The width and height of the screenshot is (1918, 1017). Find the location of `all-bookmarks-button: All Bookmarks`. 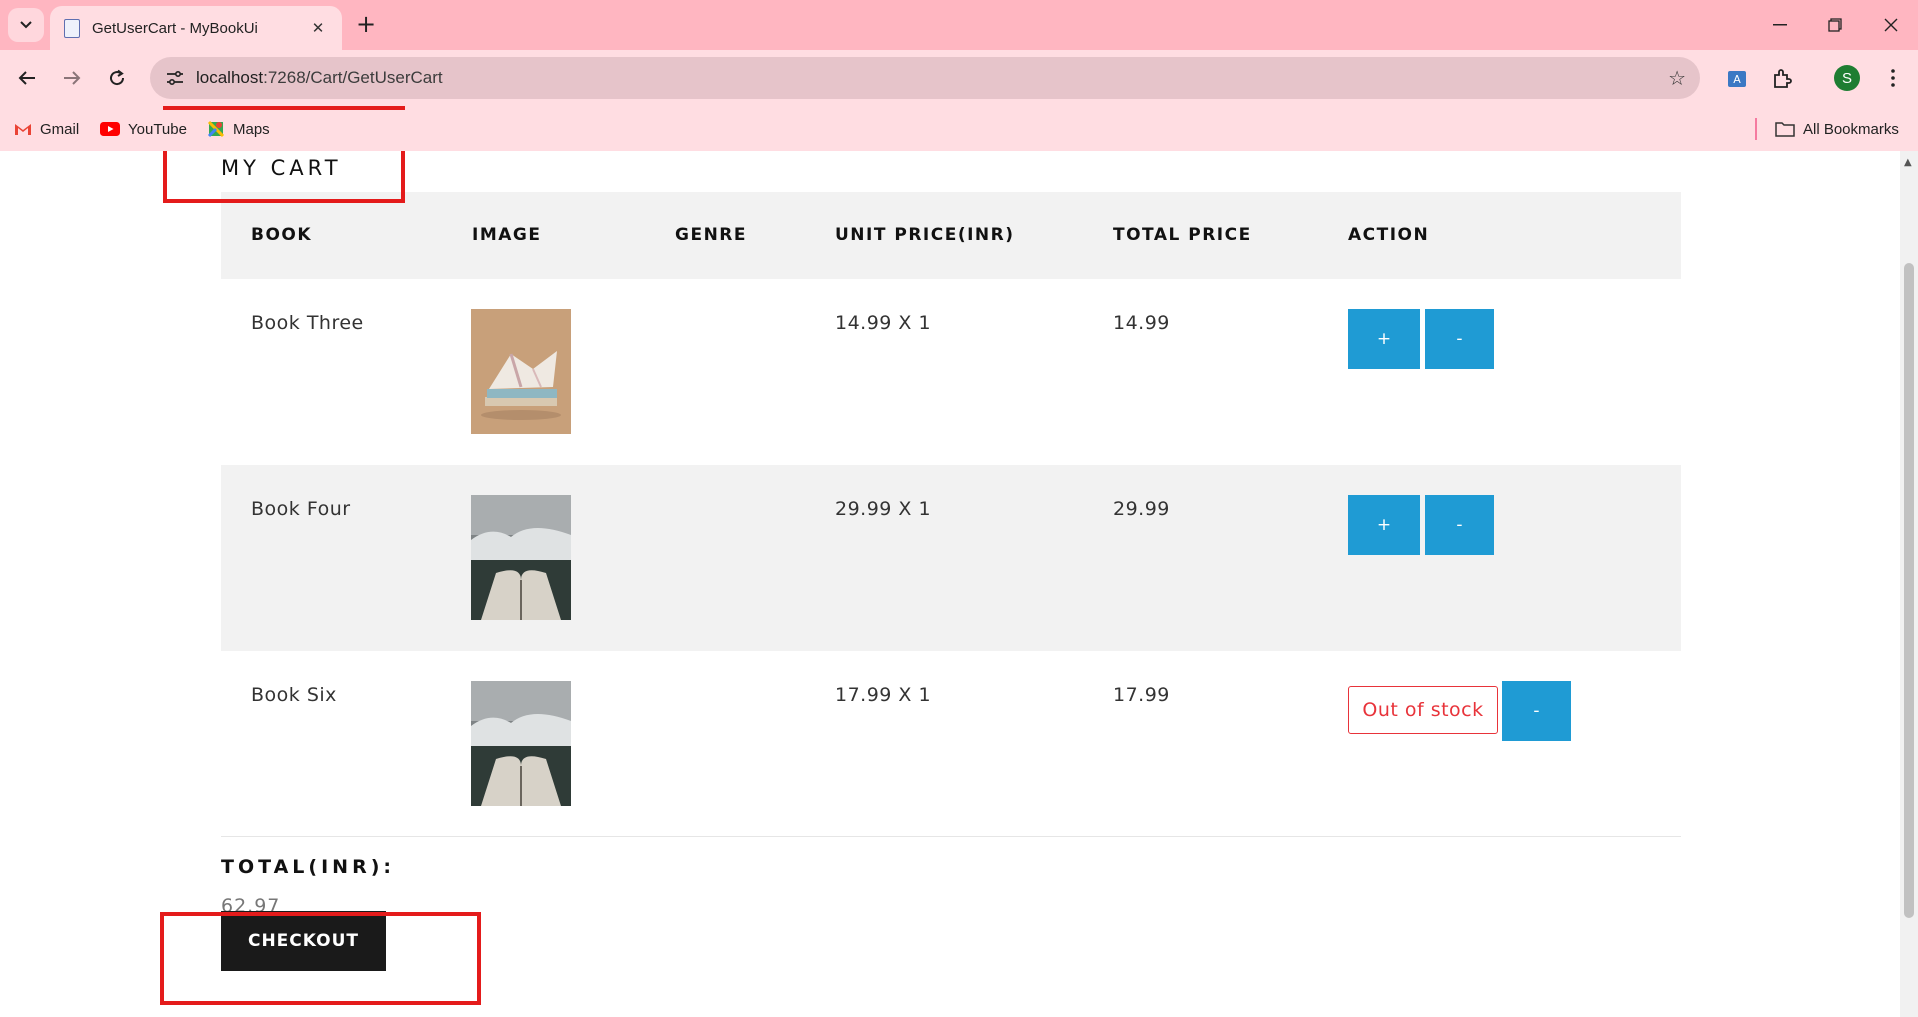

all-bookmarks-button: All Bookmarks is located at coordinates (1837, 129).